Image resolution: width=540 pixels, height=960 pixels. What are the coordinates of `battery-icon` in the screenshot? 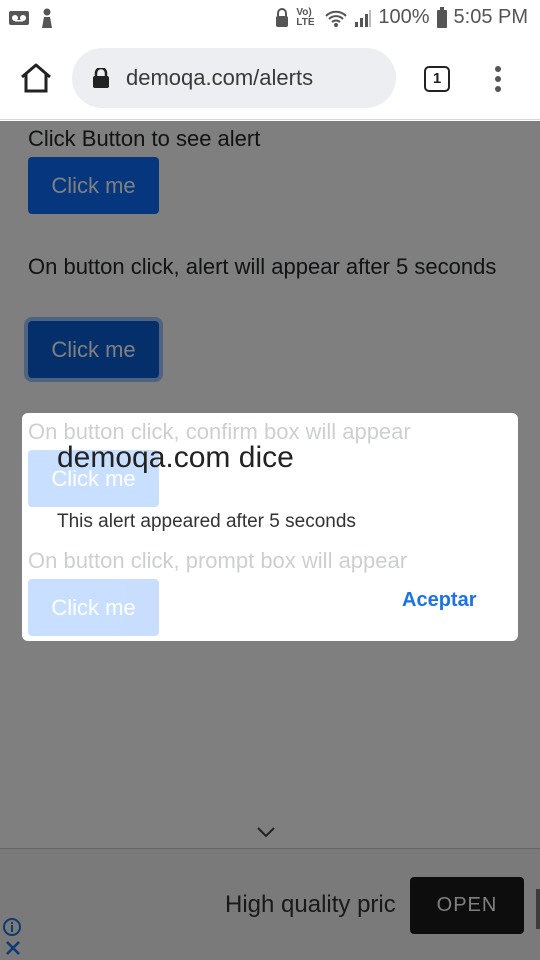 It's located at (441, 17).